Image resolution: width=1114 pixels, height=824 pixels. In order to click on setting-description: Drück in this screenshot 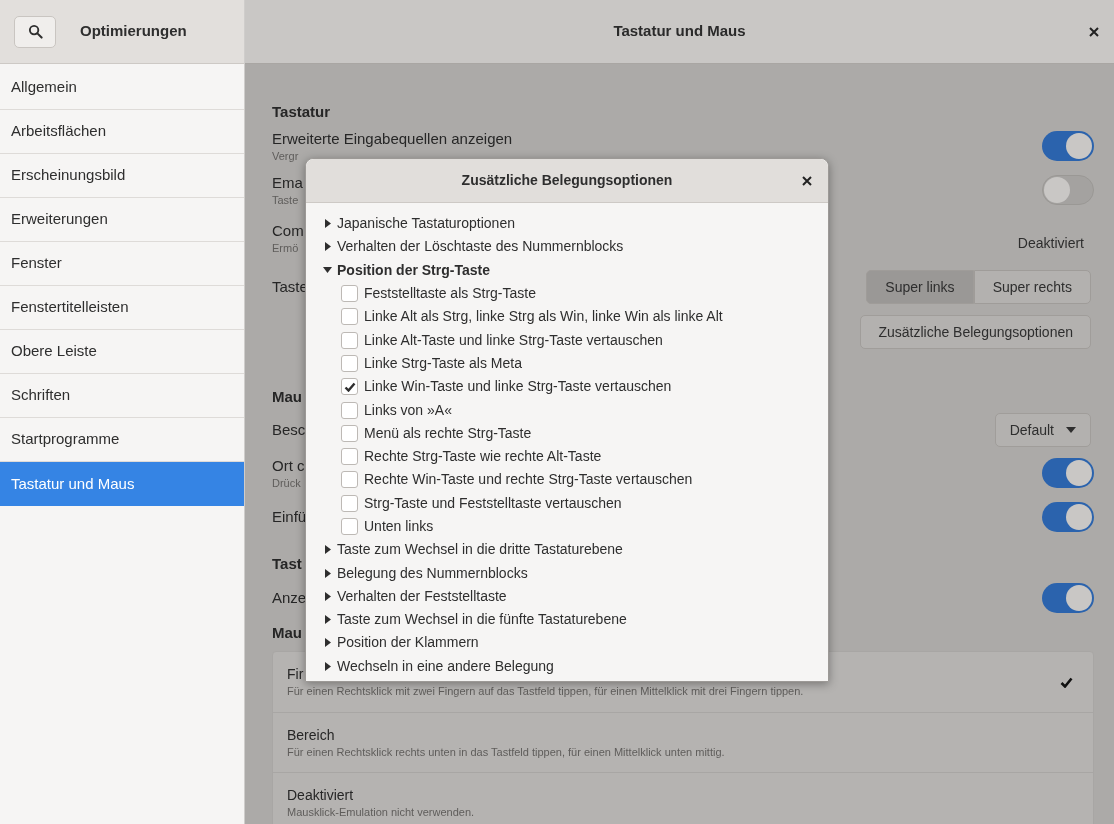, I will do `click(287, 483)`.